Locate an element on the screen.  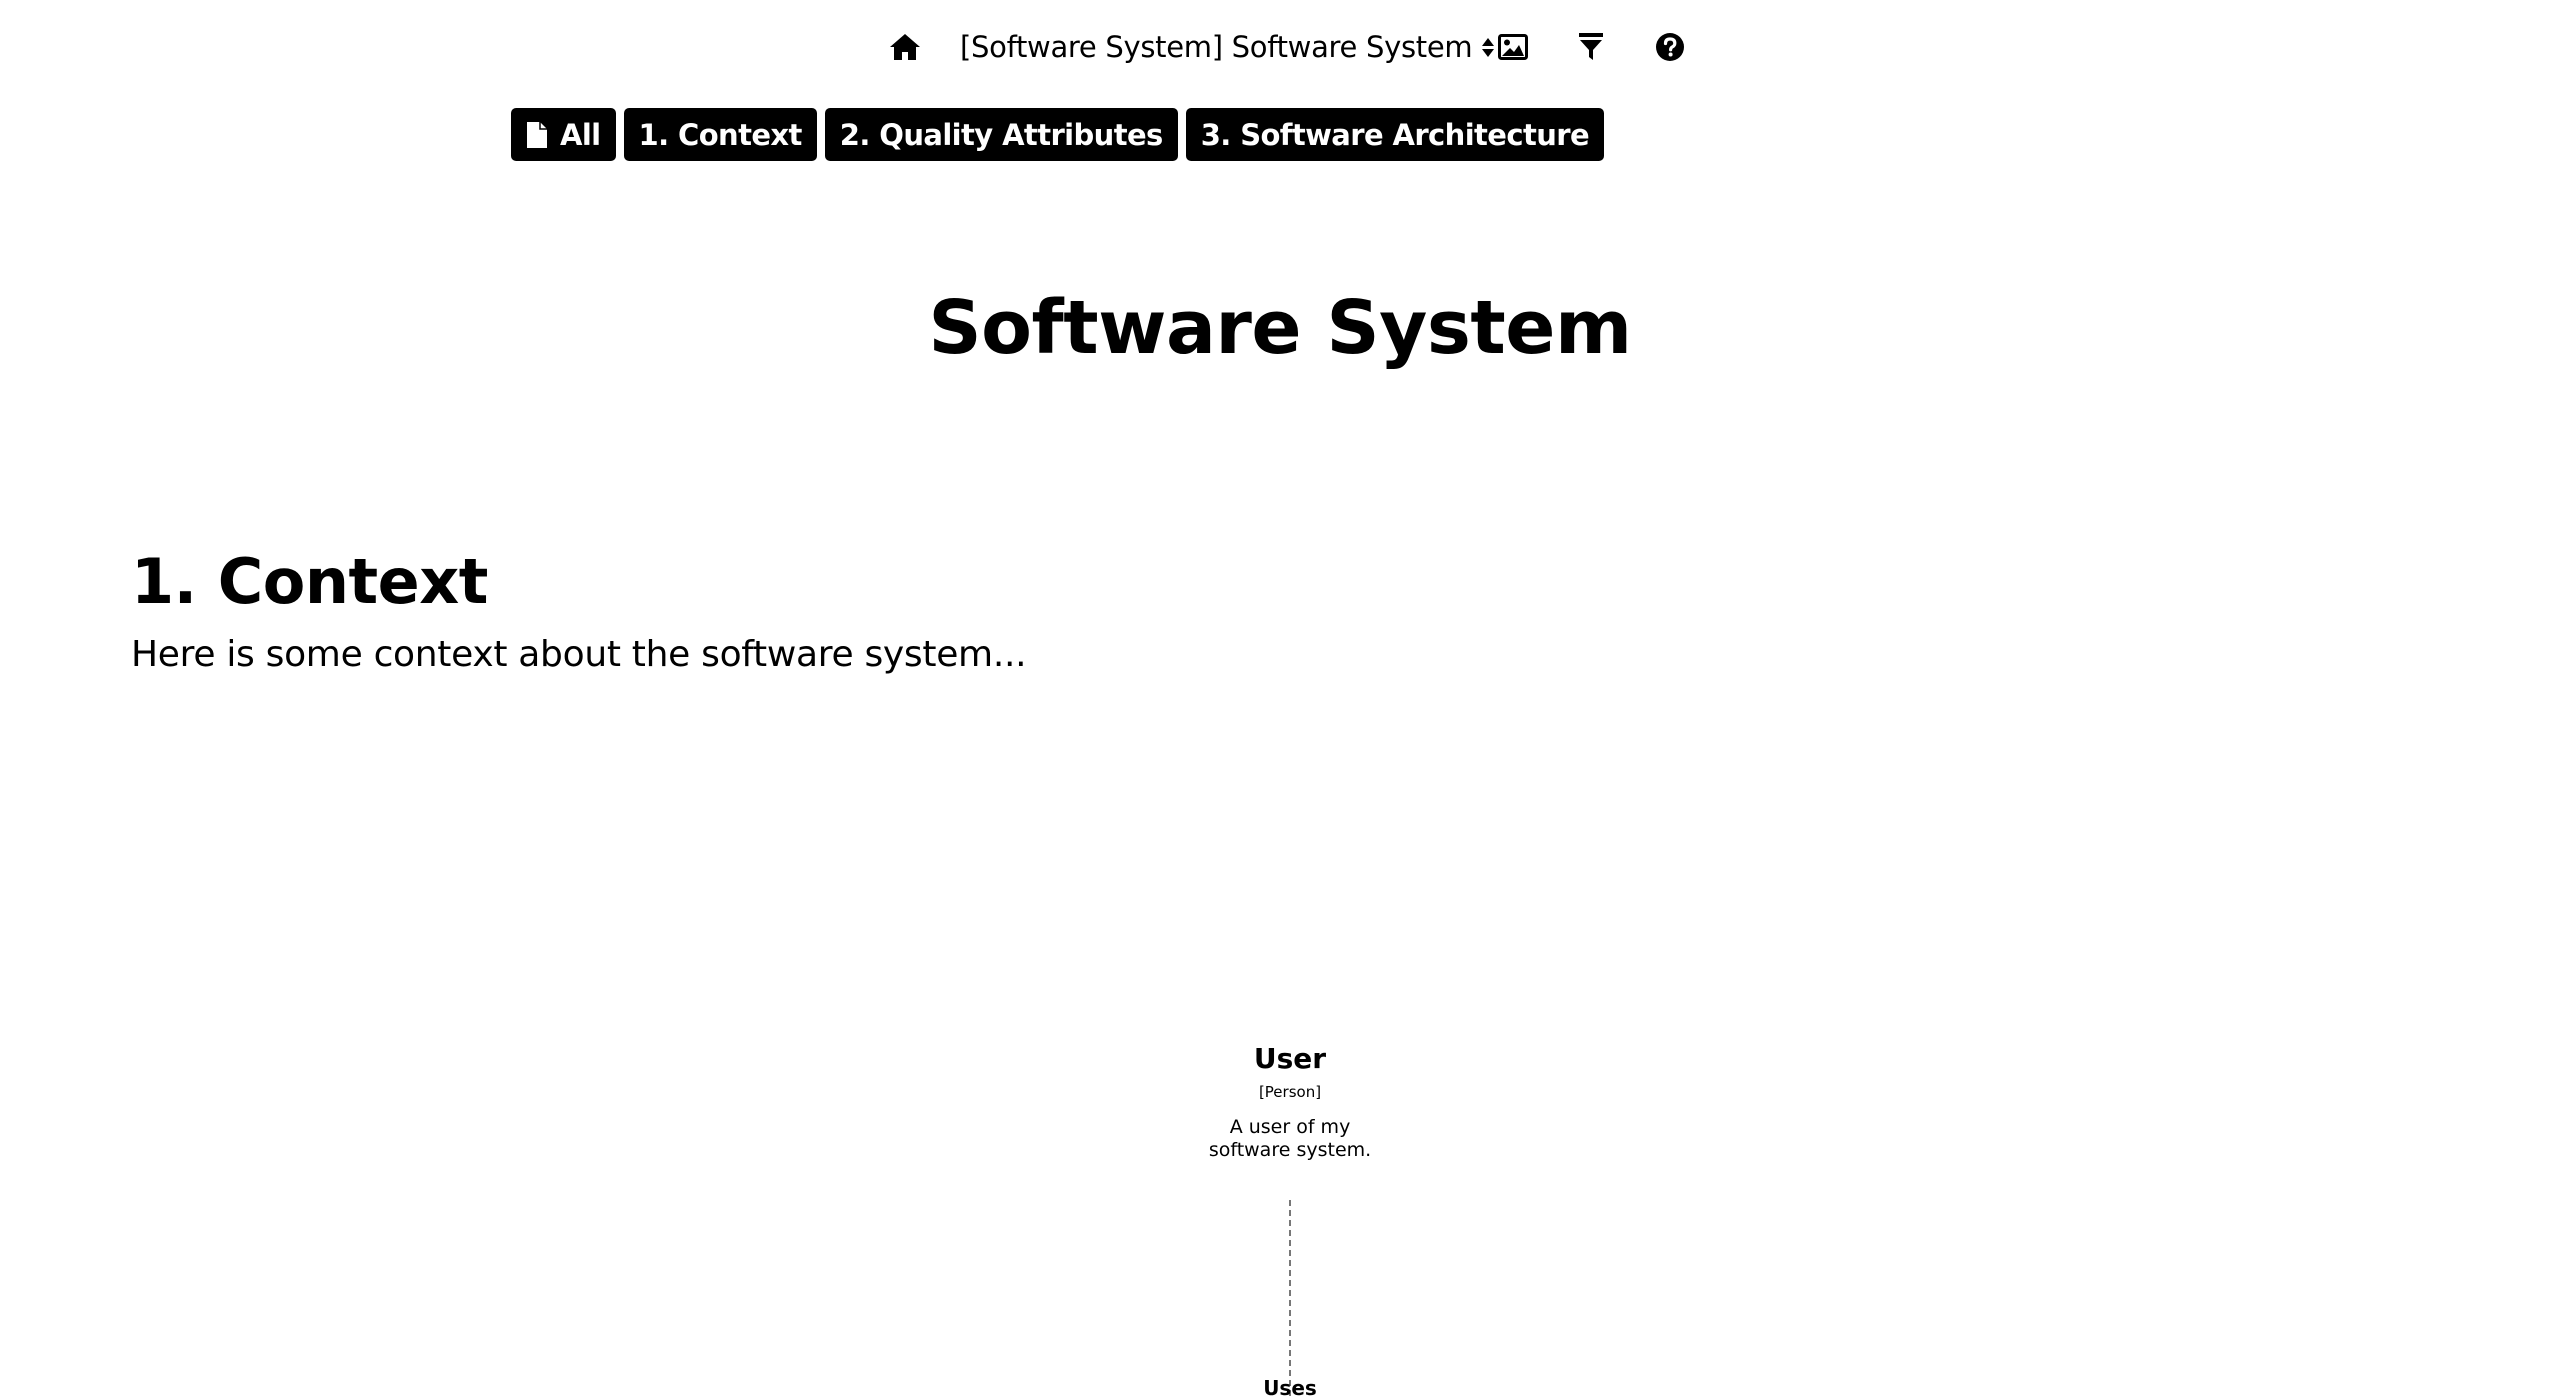
person-type: [Person] is located at coordinates (1290, 1092).